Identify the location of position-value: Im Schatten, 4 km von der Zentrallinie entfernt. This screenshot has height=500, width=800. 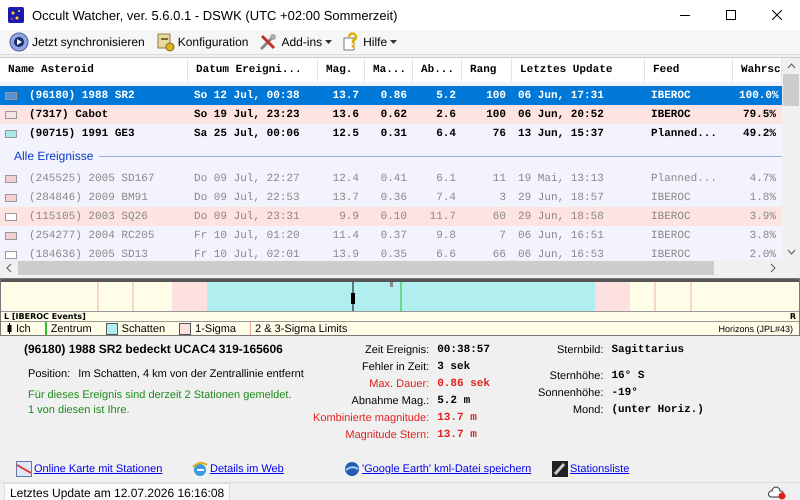
(191, 374).